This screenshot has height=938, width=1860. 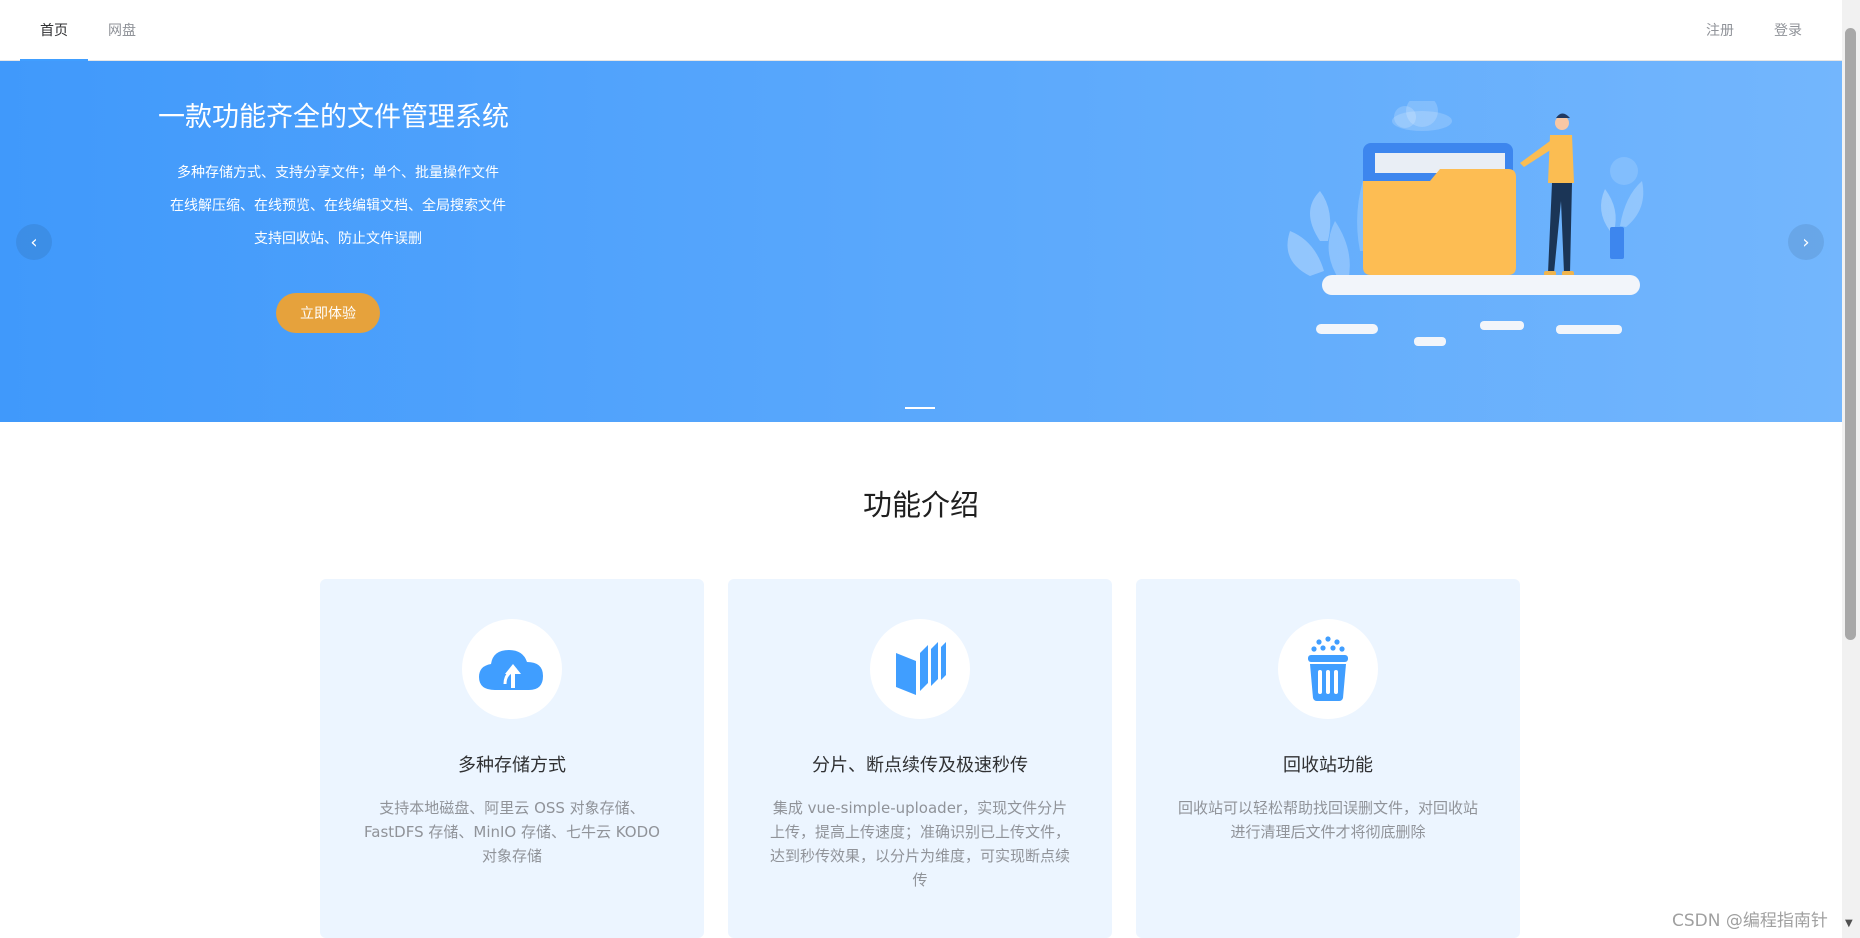 I want to click on banner-feature-line: 在线解压缩、在线预览、在线编辑文档、全局搜索文件, so click(x=338, y=206).